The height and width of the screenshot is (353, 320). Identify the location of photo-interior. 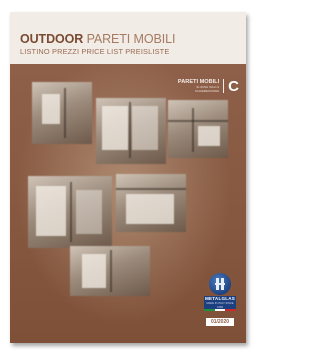
(110, 271).